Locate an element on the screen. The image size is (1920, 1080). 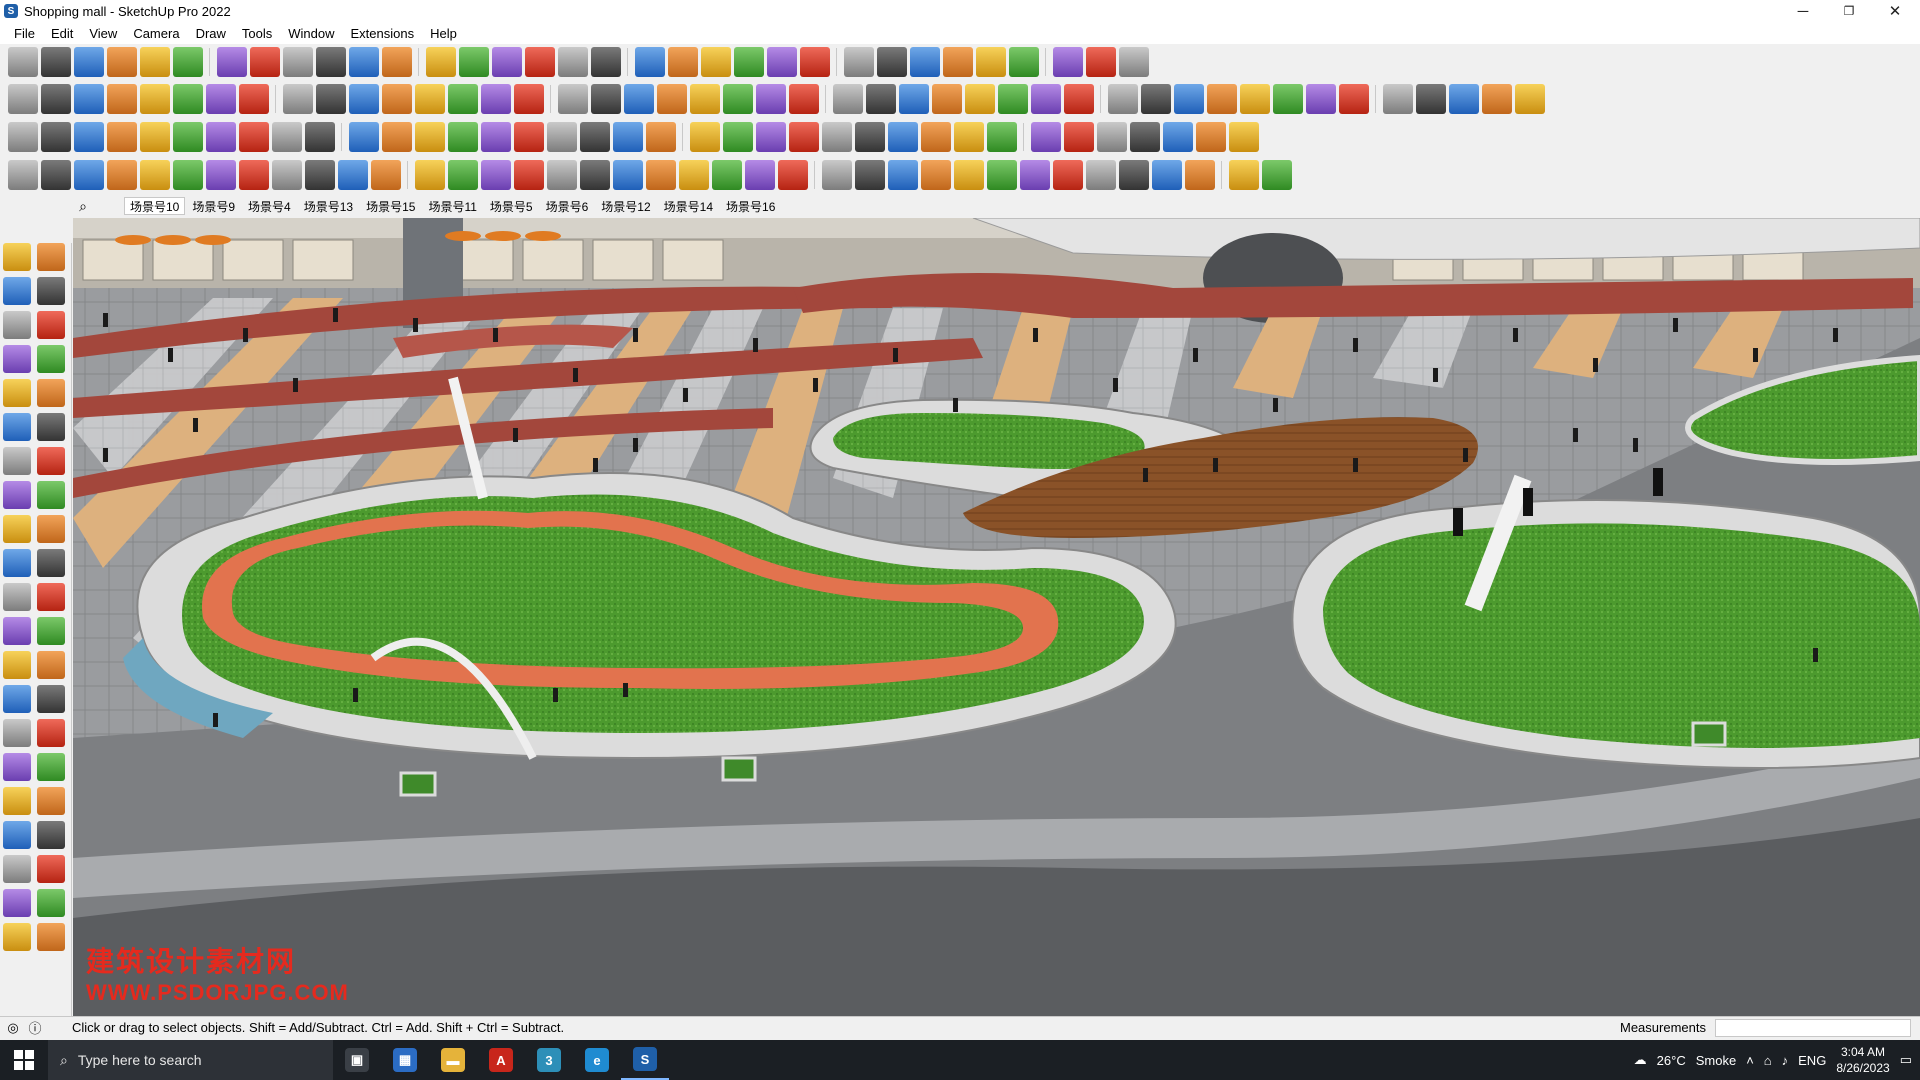
grid-icon is located at coordinates (1046, 137).